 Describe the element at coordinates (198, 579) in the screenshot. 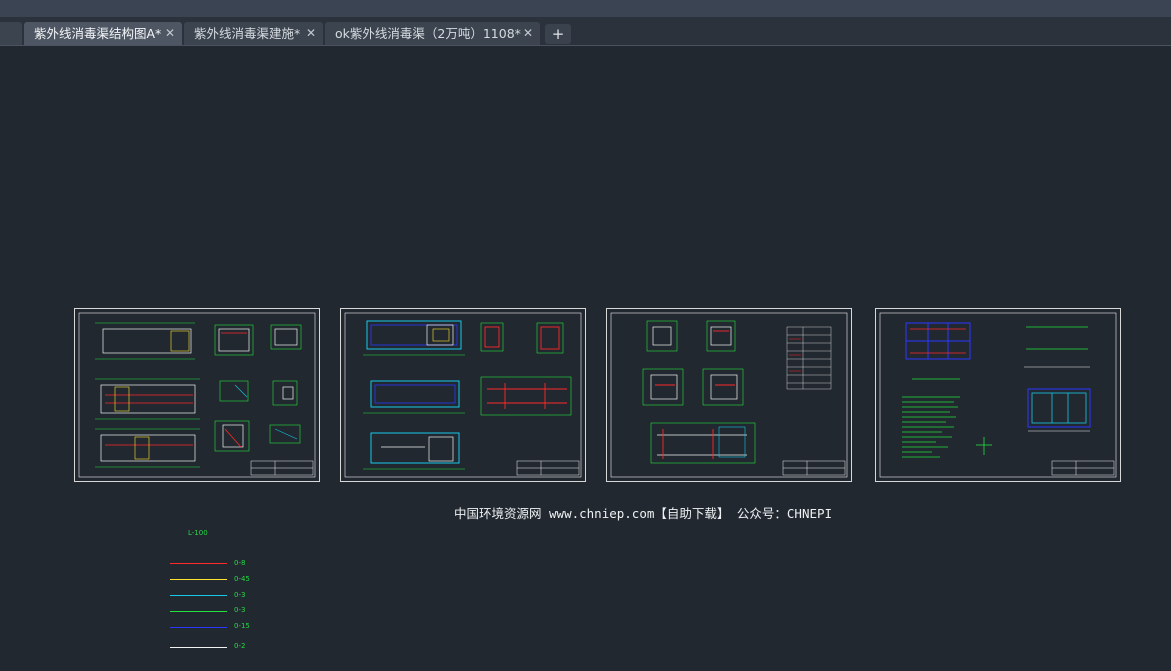

I see `legend-line-yellow` at that location.